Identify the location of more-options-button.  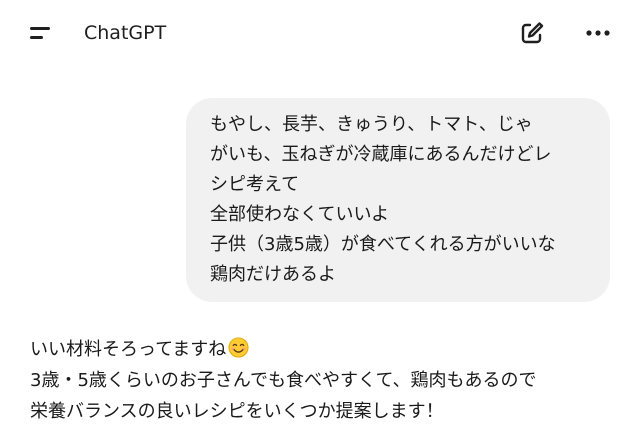
(598, 33).